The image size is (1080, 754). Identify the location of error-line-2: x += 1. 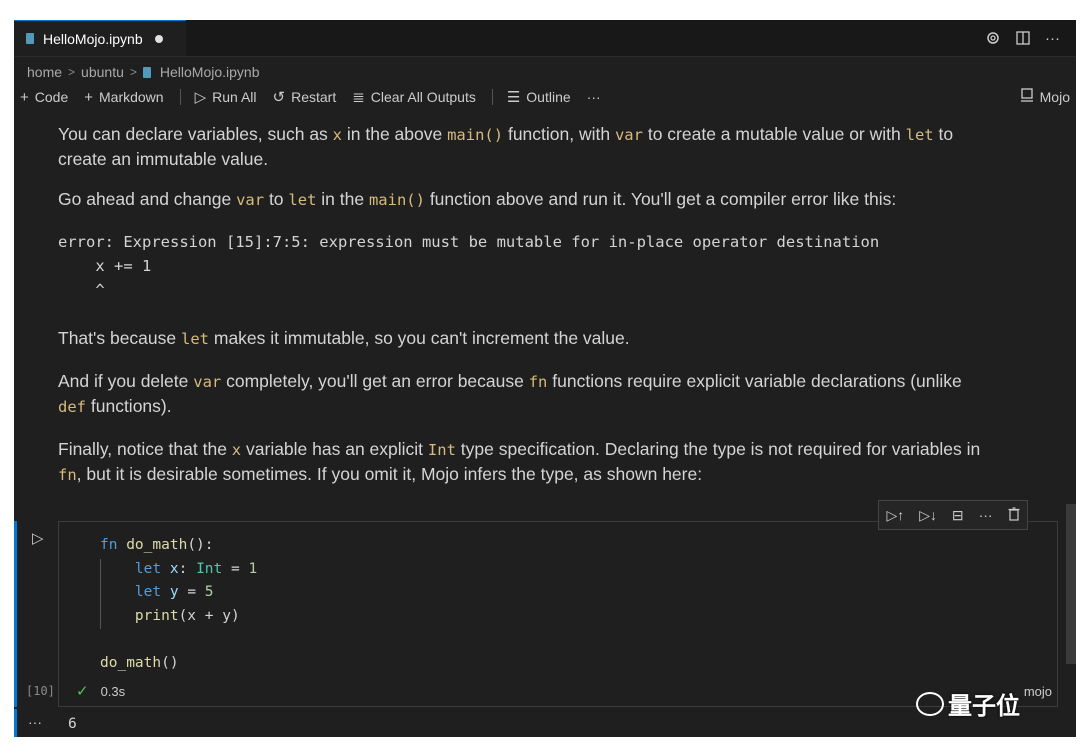
(105, 266).